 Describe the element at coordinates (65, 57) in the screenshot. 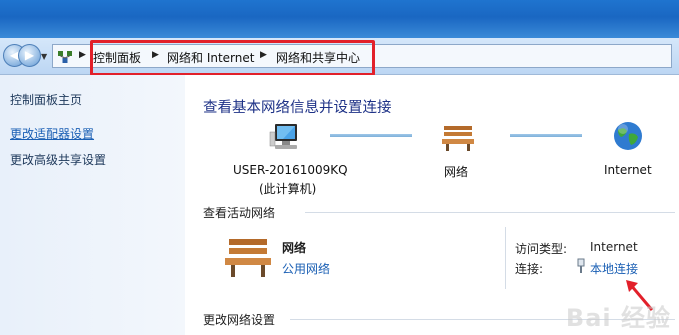

I see `network-center-icon` at that location.